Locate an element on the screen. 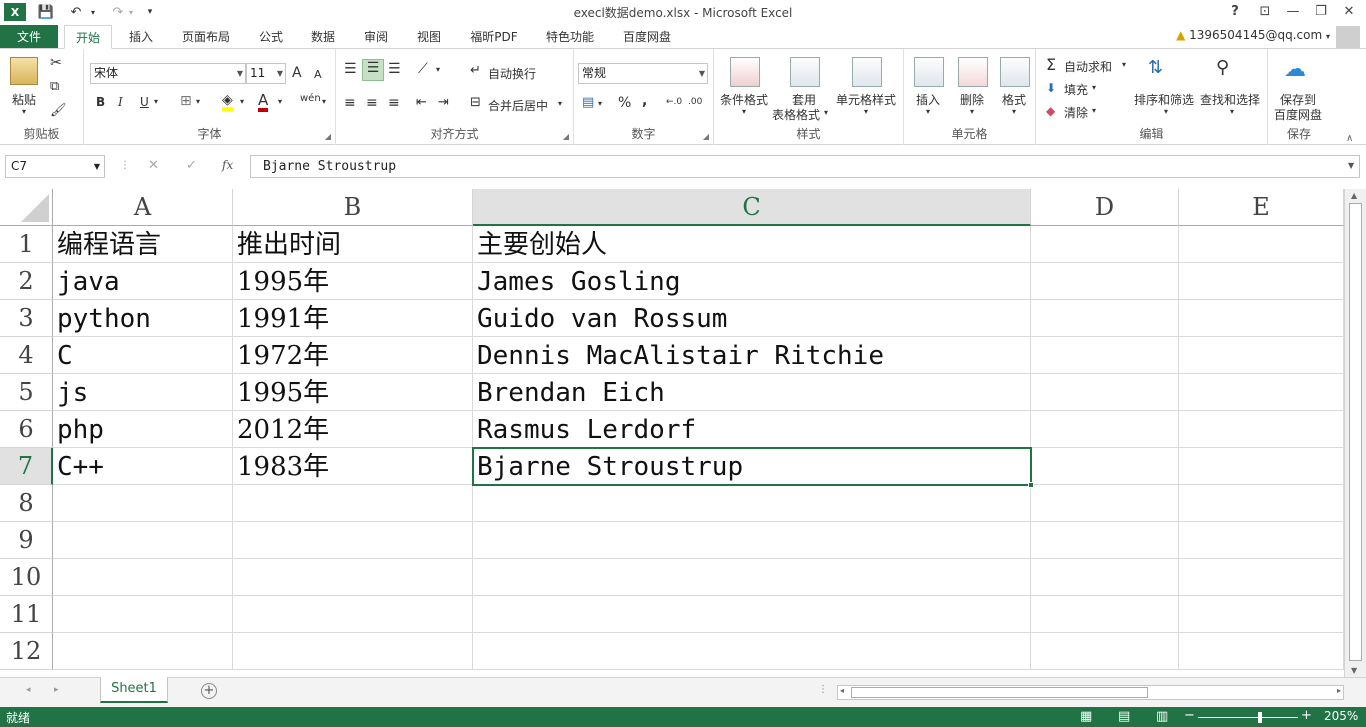 The height and width of the screenshot is (727, 1366). orientation-dropdown-icon: ▾ is located at coordinates (438, 69).